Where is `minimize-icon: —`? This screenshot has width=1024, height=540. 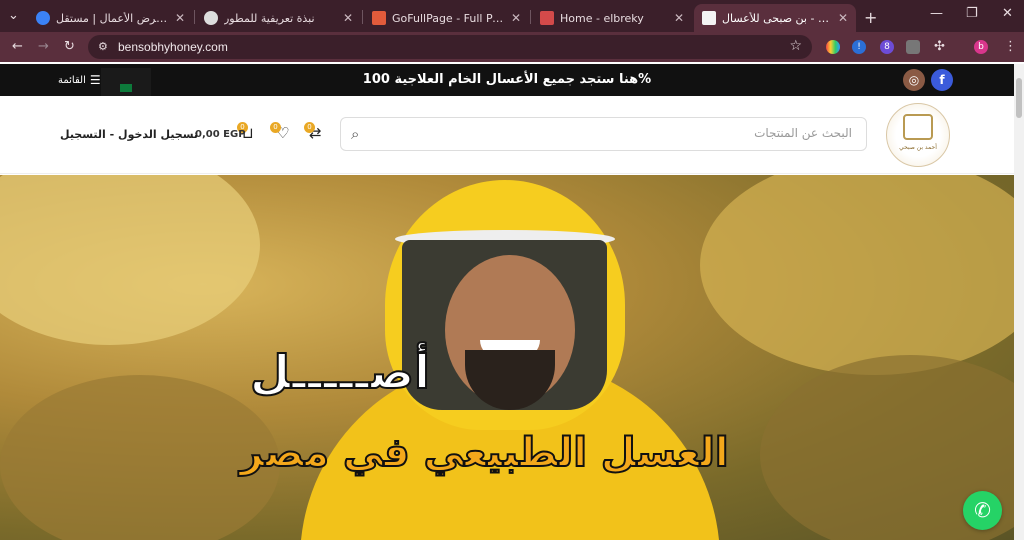 minimize-icon: — is located at coordinates (936, 13).